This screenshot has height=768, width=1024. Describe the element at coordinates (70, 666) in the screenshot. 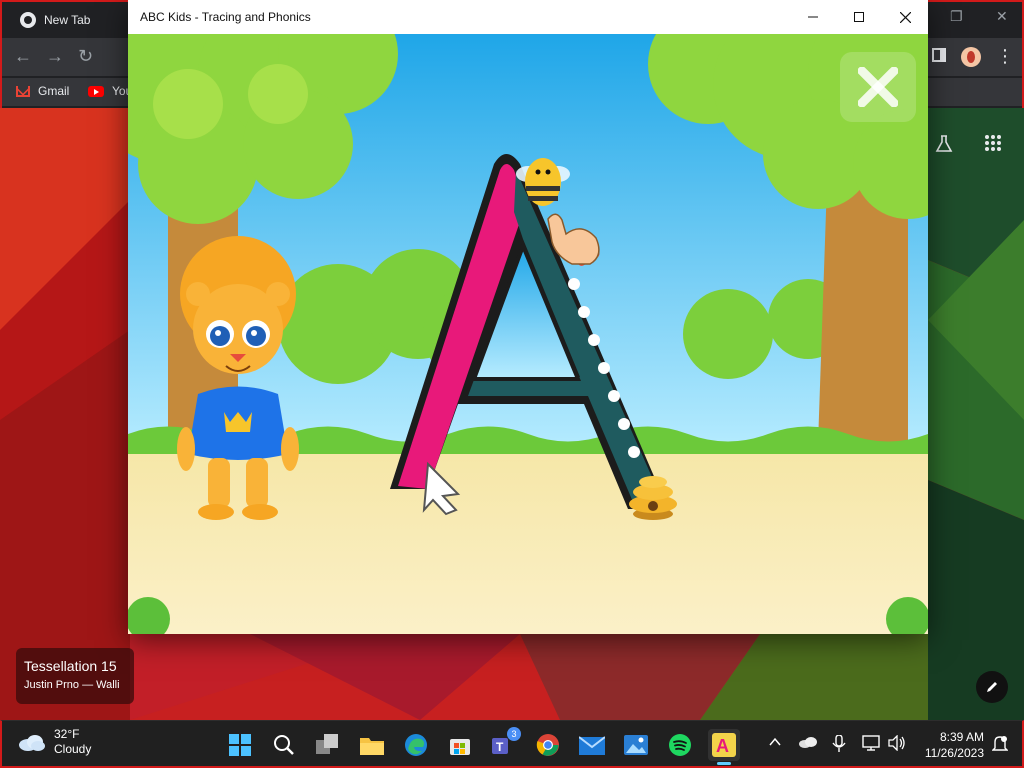

I see `wallpaper-title: Tessellation 15` at that location.